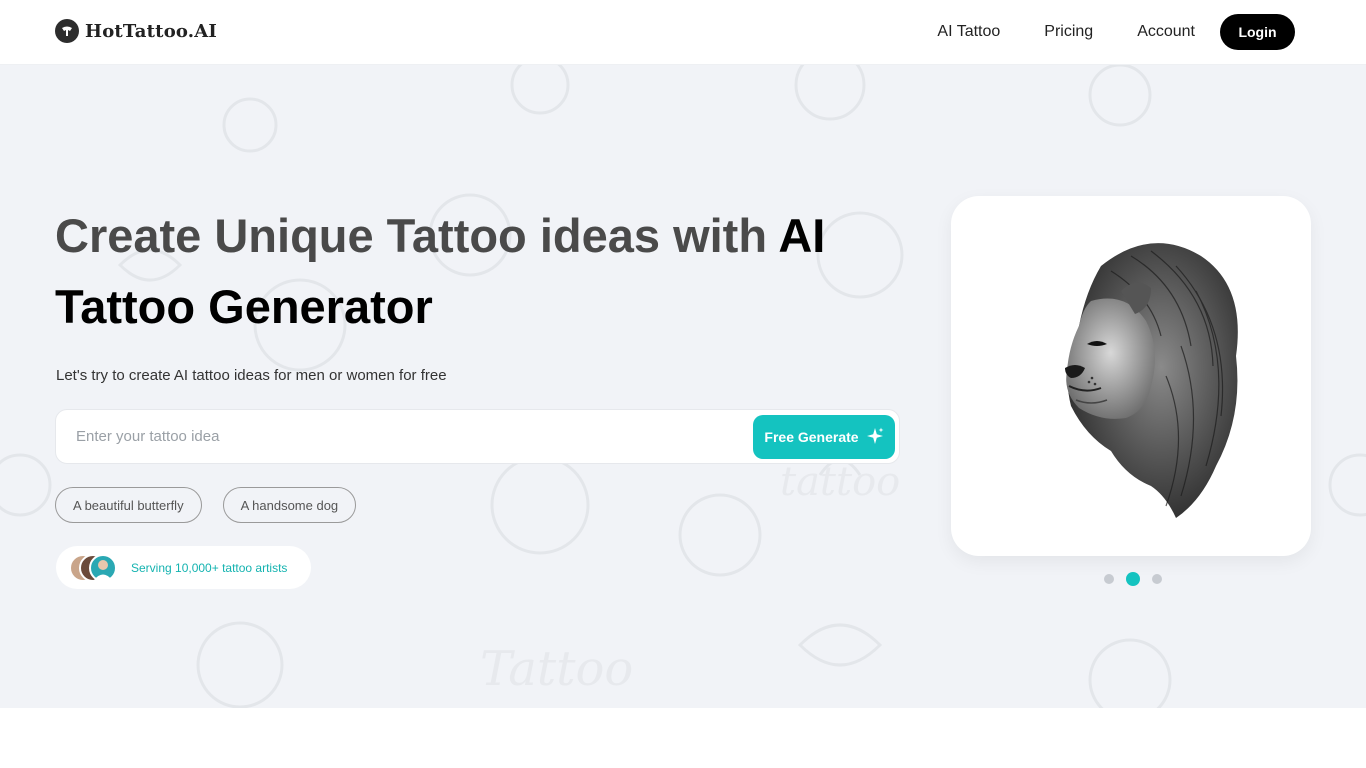  I want to click on nav-pricing: Pricing, so click(1068, 32).